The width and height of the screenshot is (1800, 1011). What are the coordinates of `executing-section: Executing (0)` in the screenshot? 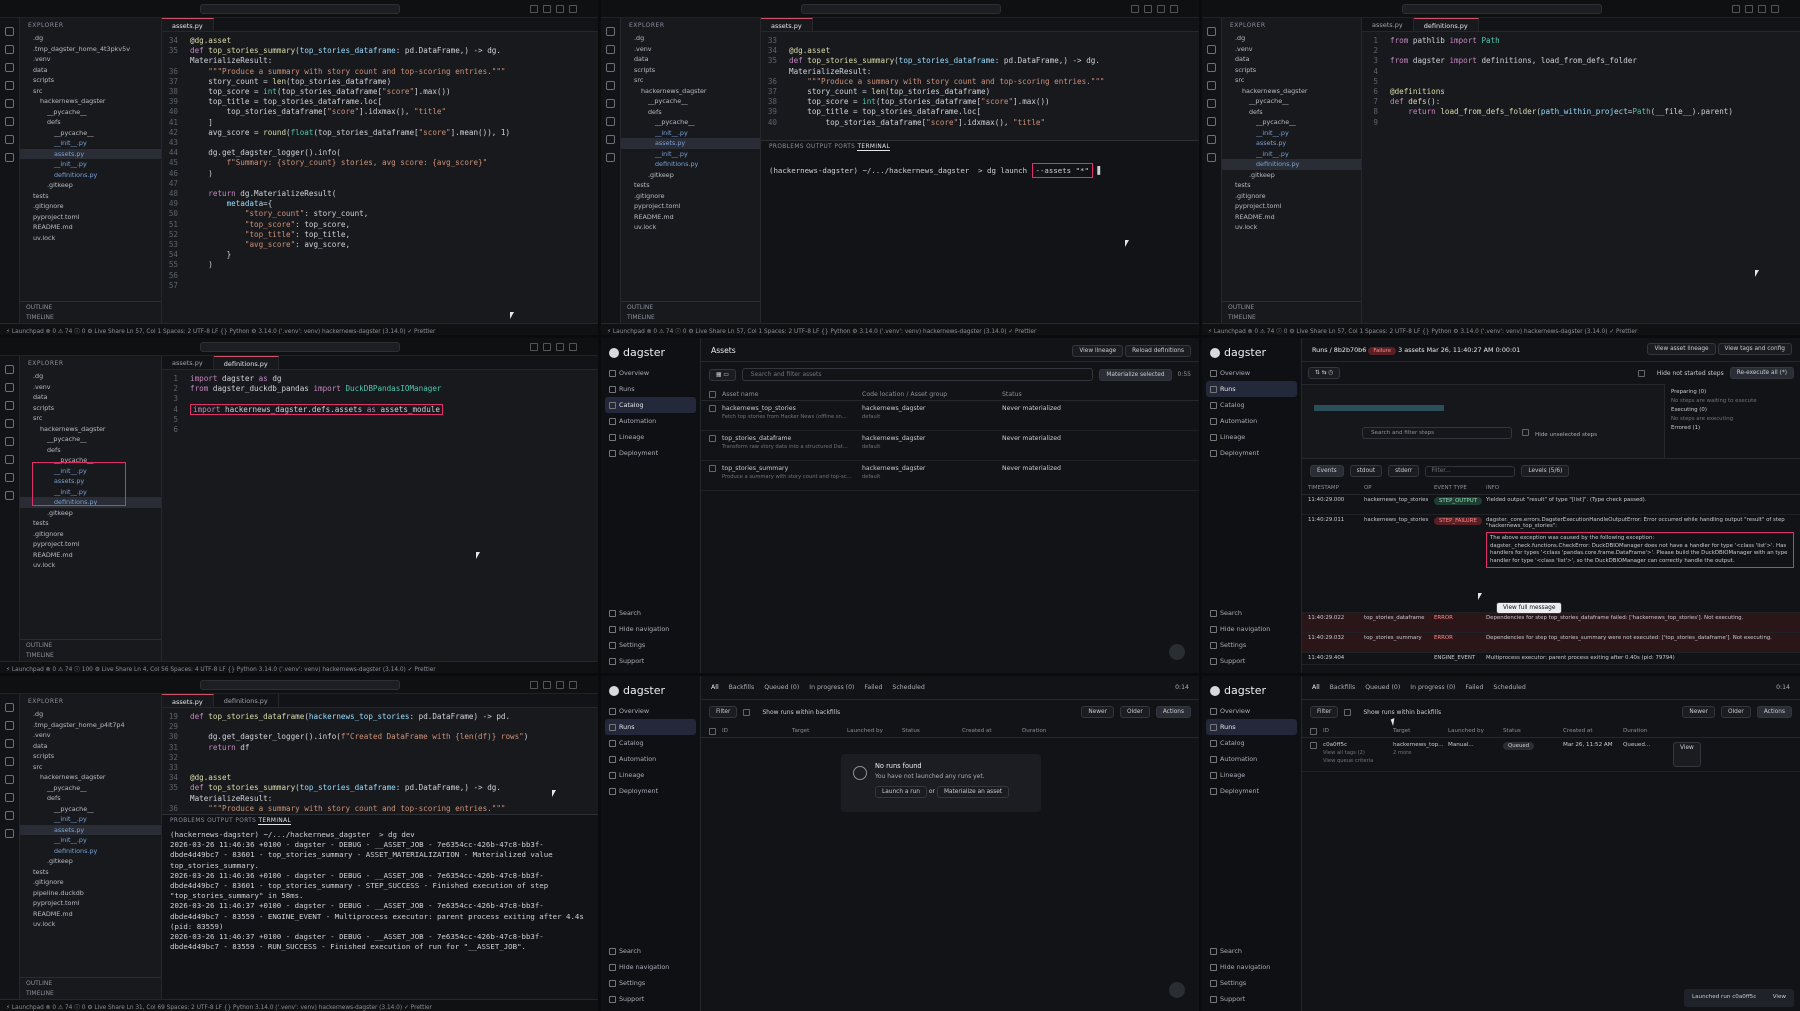 It's located at (1732, 410).